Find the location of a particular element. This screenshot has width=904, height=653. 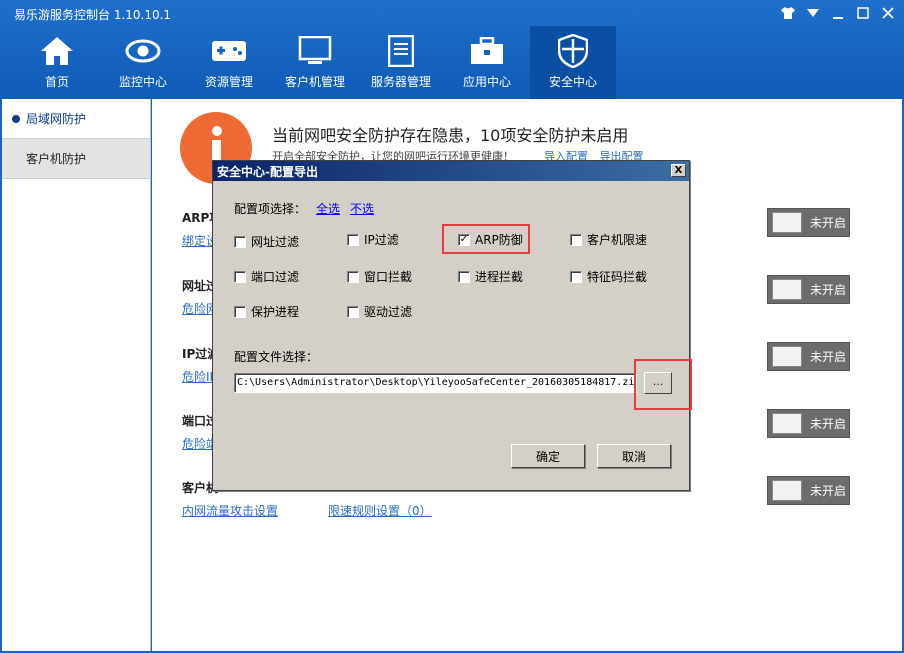

dialog-close-button: X is located at coordinates (678, 170).